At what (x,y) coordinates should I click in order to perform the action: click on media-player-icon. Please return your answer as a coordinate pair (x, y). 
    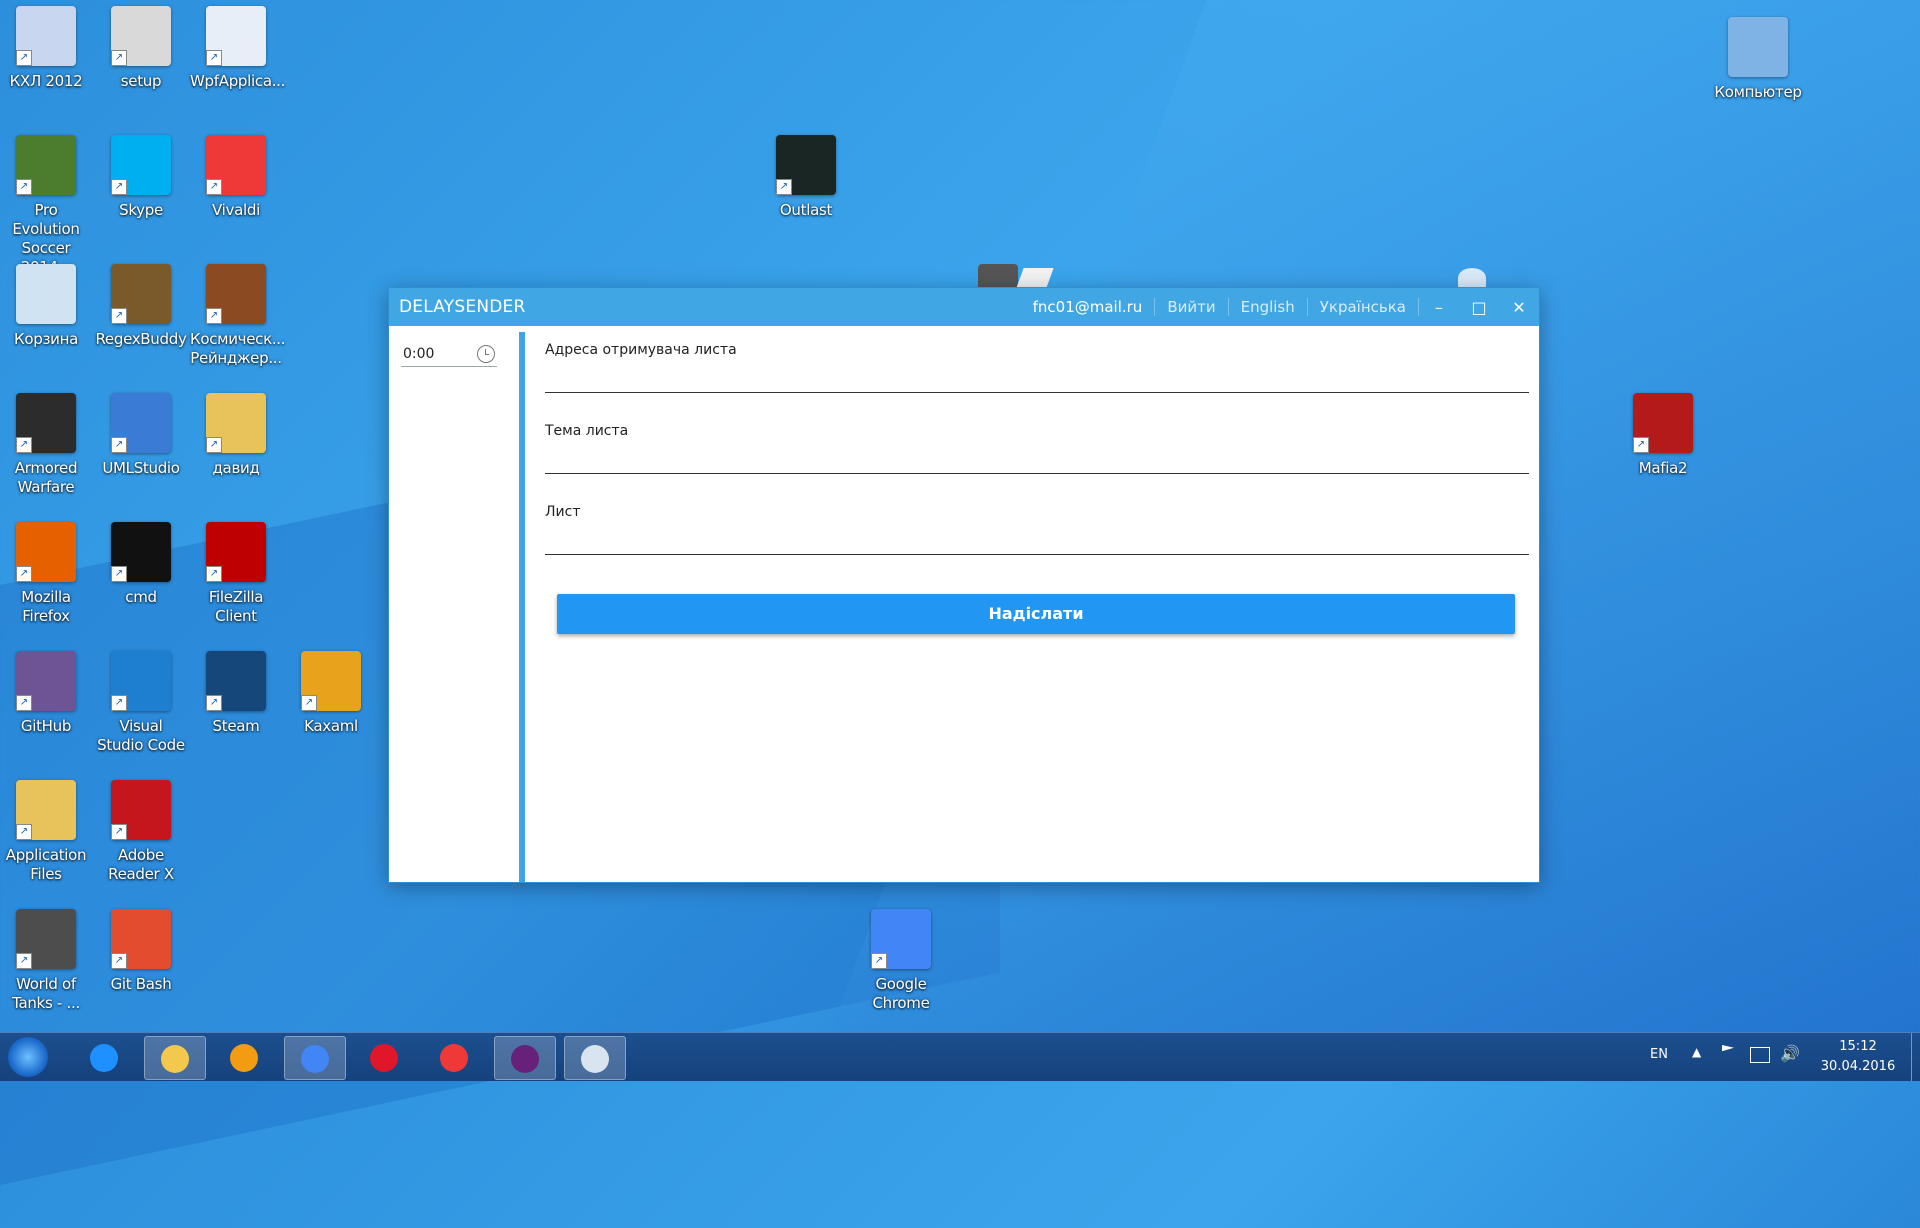
    Looking at the image, I should click on (244, 1058).